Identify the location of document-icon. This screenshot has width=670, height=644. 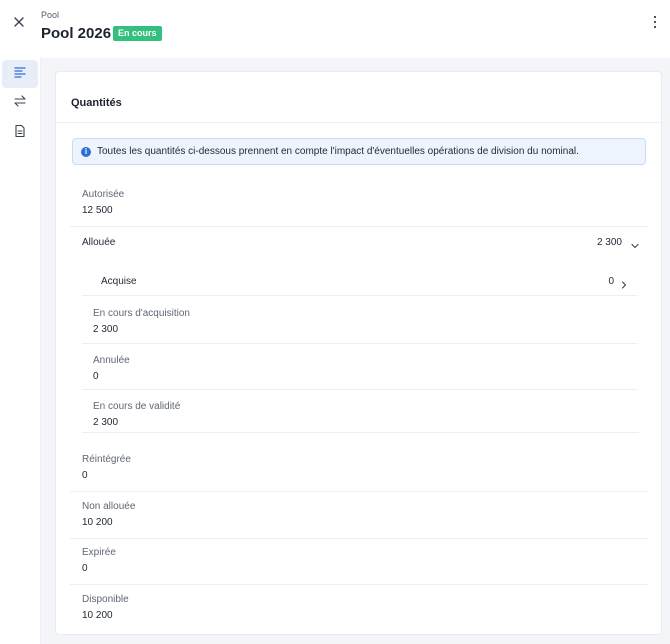
(20, 133).